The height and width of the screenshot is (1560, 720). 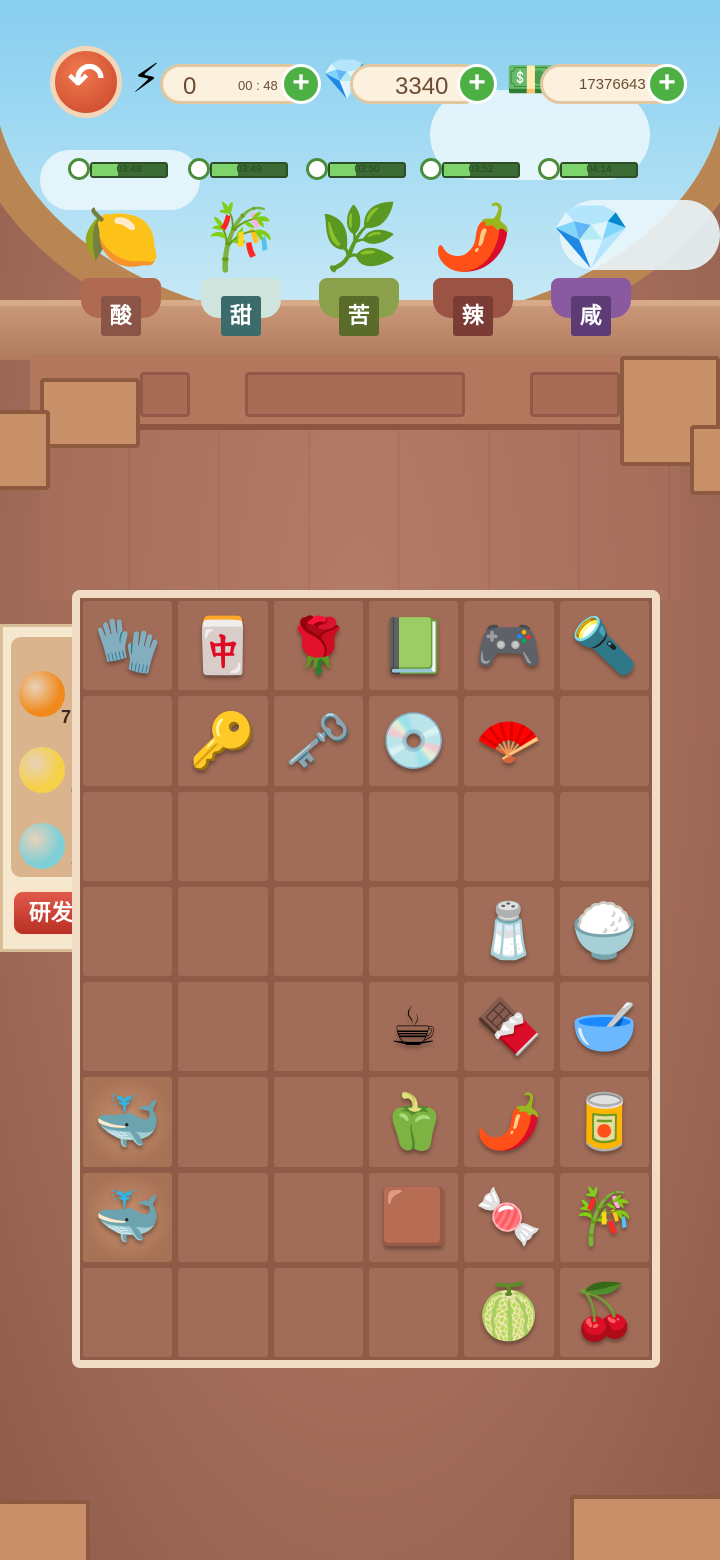 I want to click on gems-bar: 3340 +, so click(x=423, y=84).